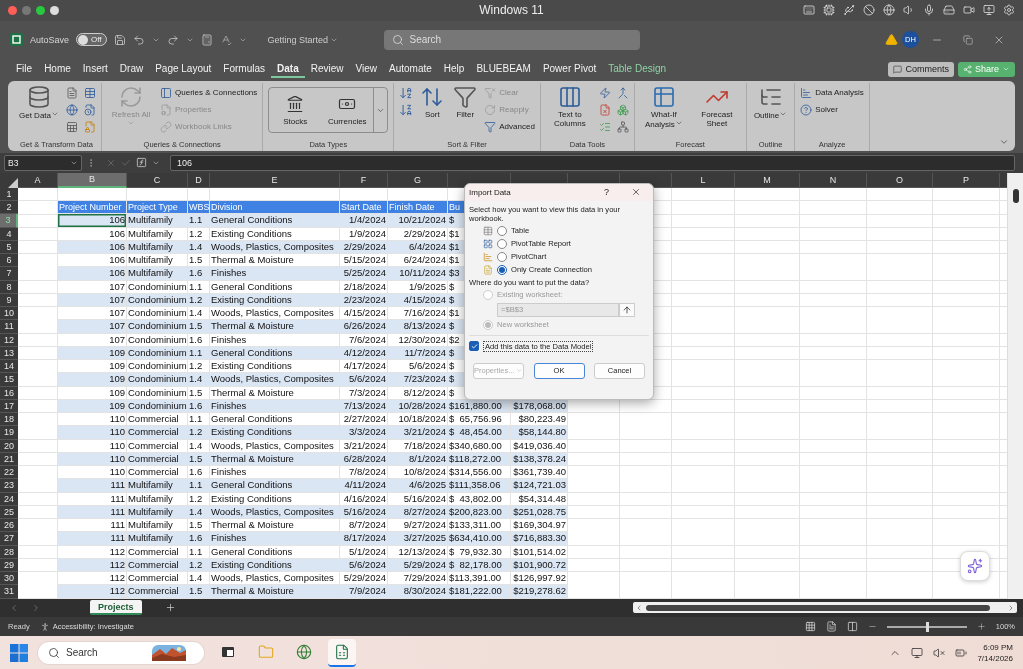 The image size is (1023, 669). I want to click on row-header: 31, so click(9, 592).